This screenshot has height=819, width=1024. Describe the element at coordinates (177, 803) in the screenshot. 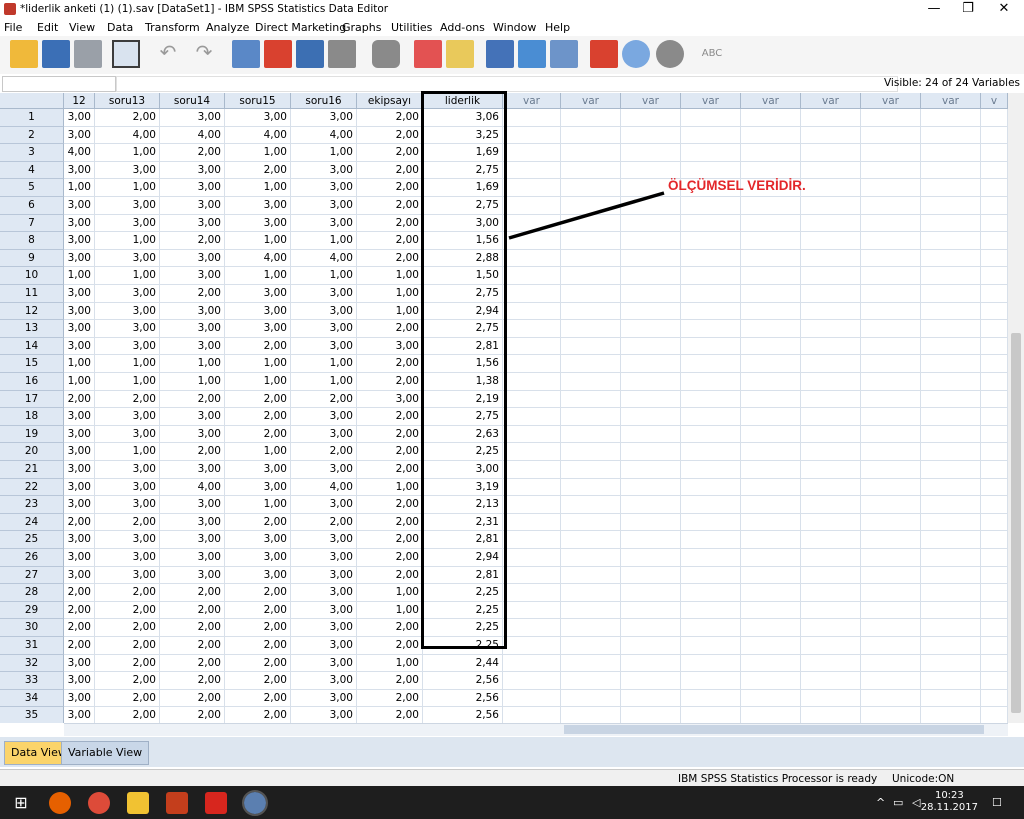

I see `powerpoint-icon` at that location.